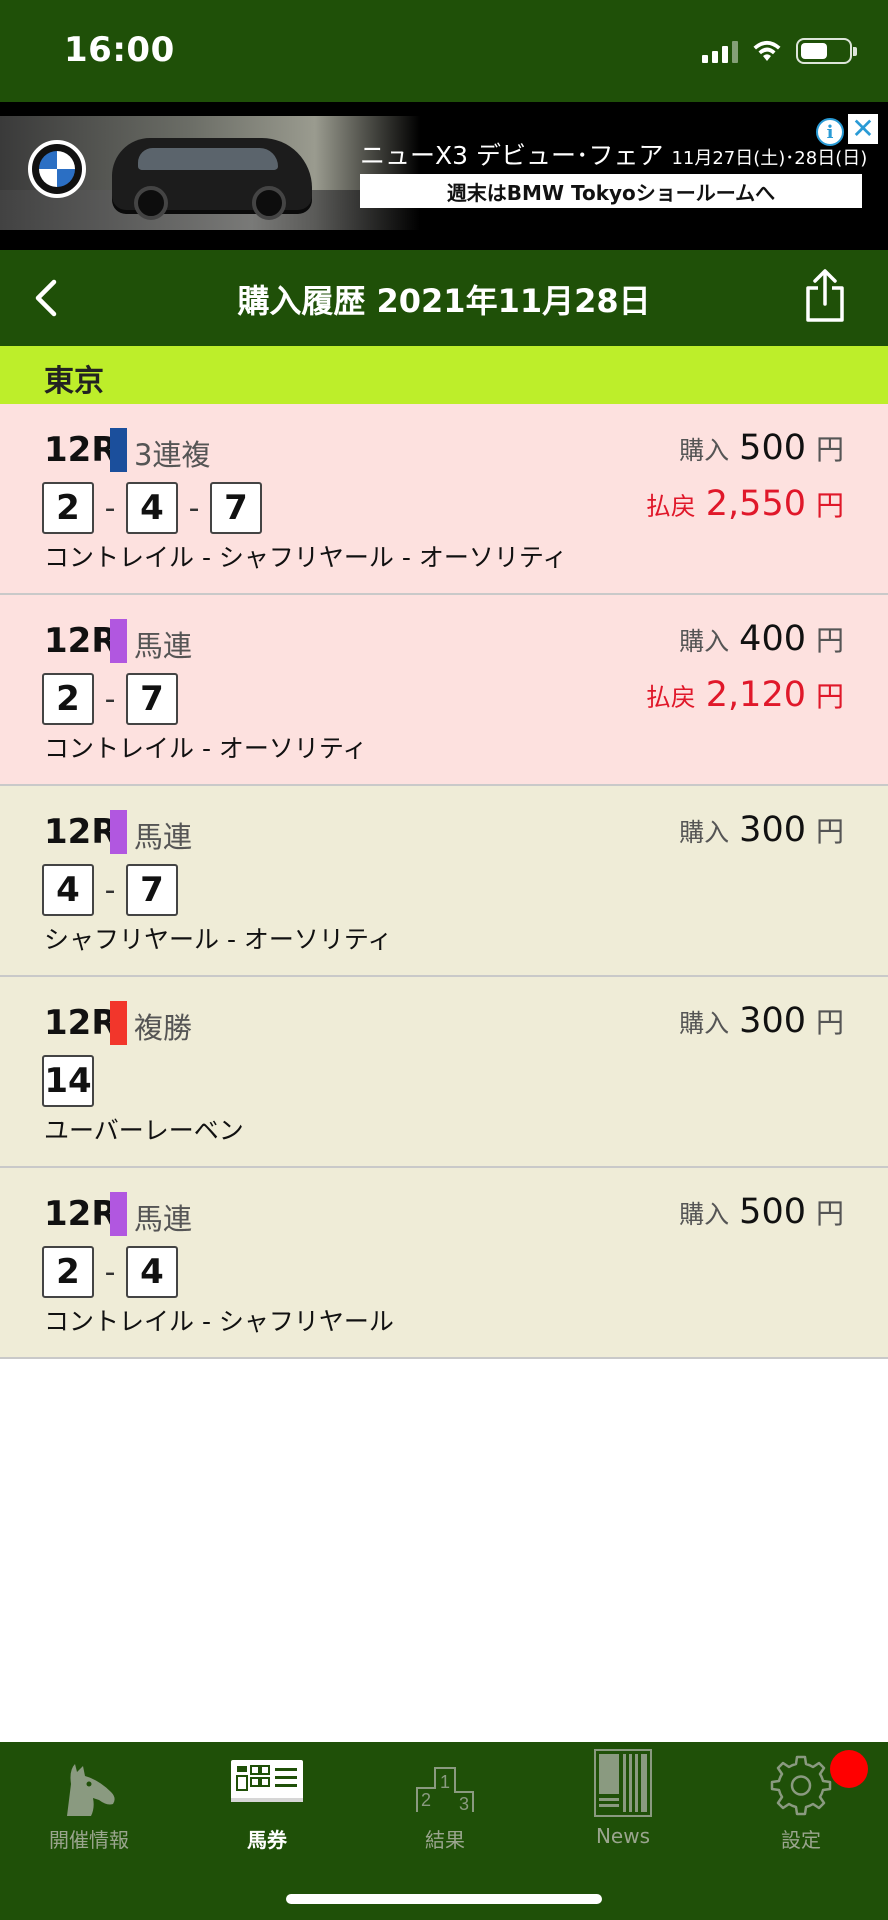 This screenshot has width=888, height=1920. What do you see at coordinates (755, 695) in the screenshot?
I see `payout-value: 2,120` at bounding box center [755, 695].